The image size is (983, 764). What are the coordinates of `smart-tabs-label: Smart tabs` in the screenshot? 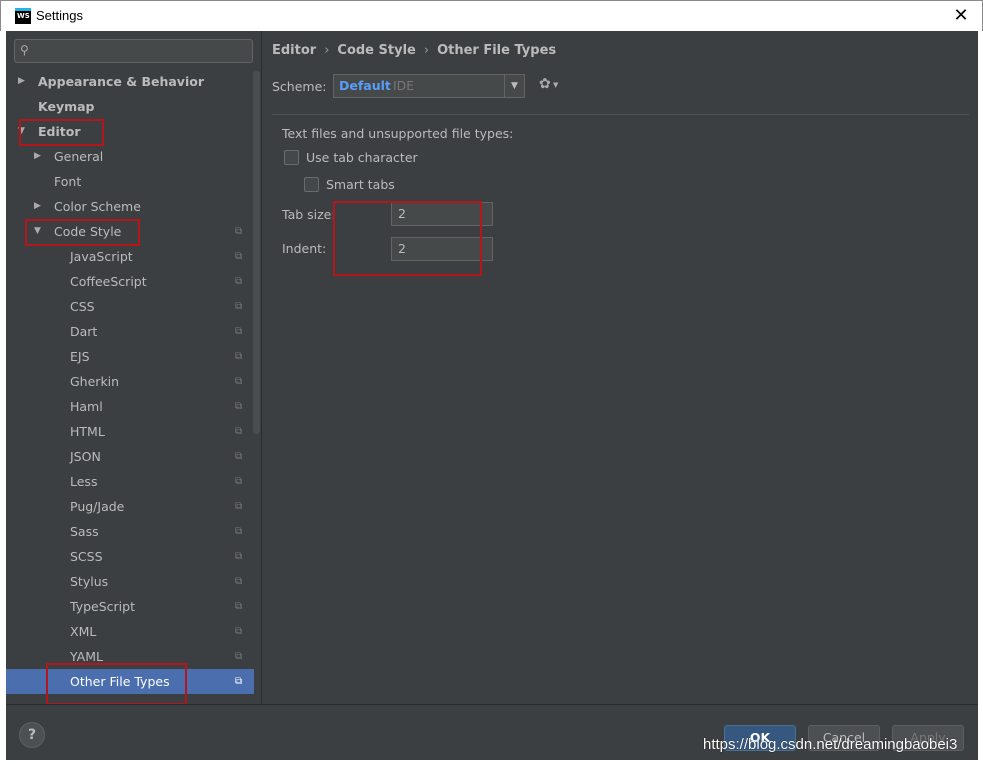 It's located at (360, 184).